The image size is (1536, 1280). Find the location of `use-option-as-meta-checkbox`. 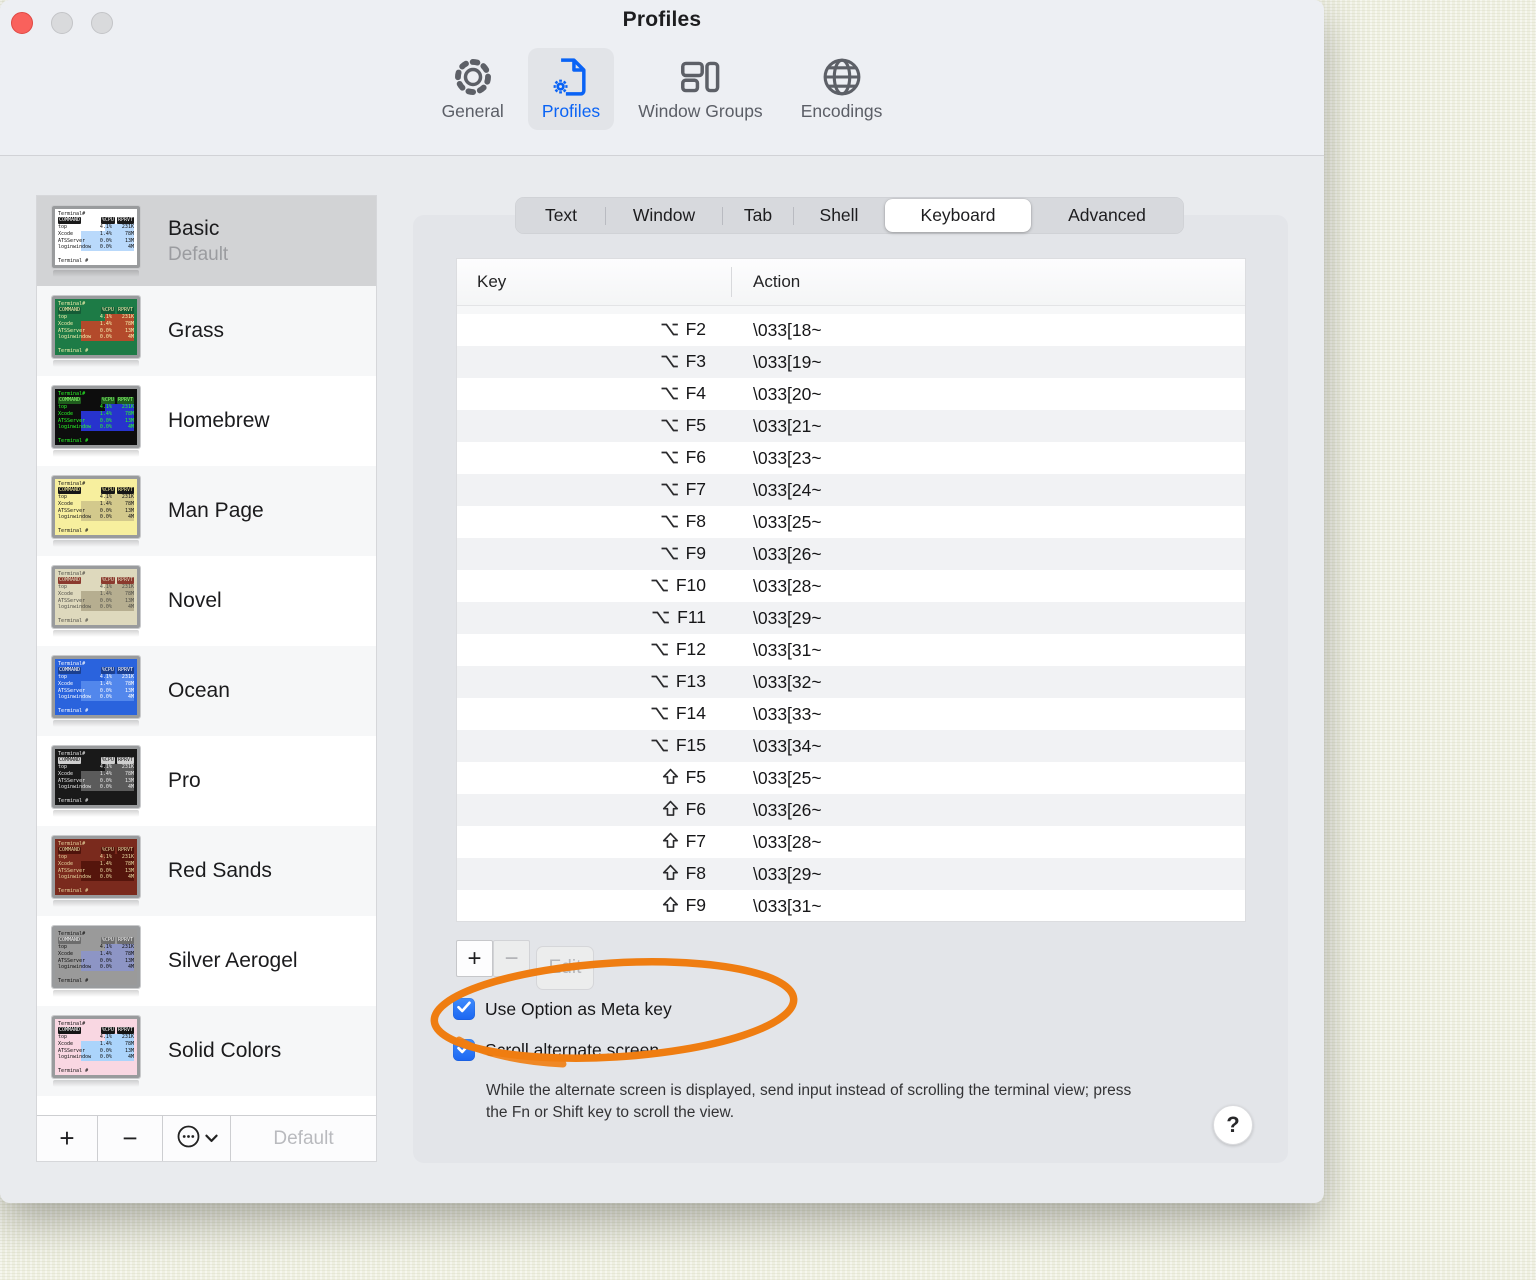

use-option-as-meta-checkbox is located at coordinates (464, 1009).